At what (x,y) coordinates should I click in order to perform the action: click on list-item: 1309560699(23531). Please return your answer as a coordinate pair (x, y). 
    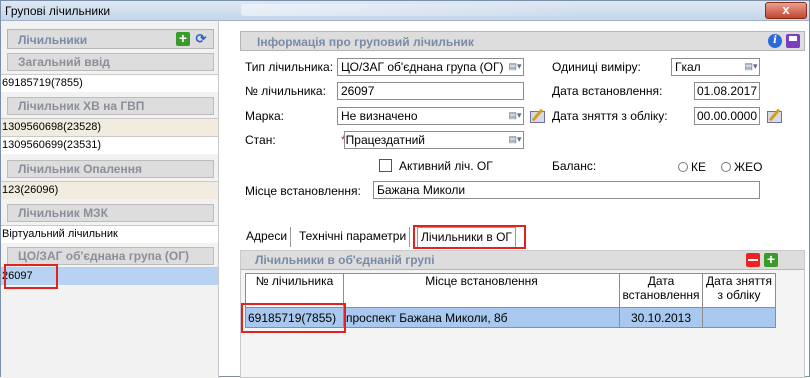
    Looking at the image, I should click on (109, 145).